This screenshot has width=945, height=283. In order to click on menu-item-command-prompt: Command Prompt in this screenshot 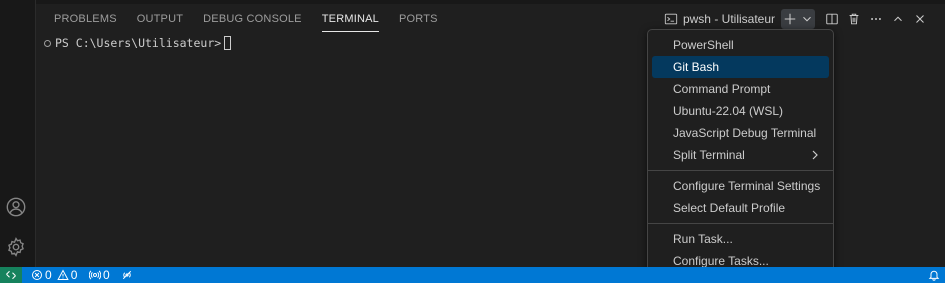, I will do `click(740, 89)`.